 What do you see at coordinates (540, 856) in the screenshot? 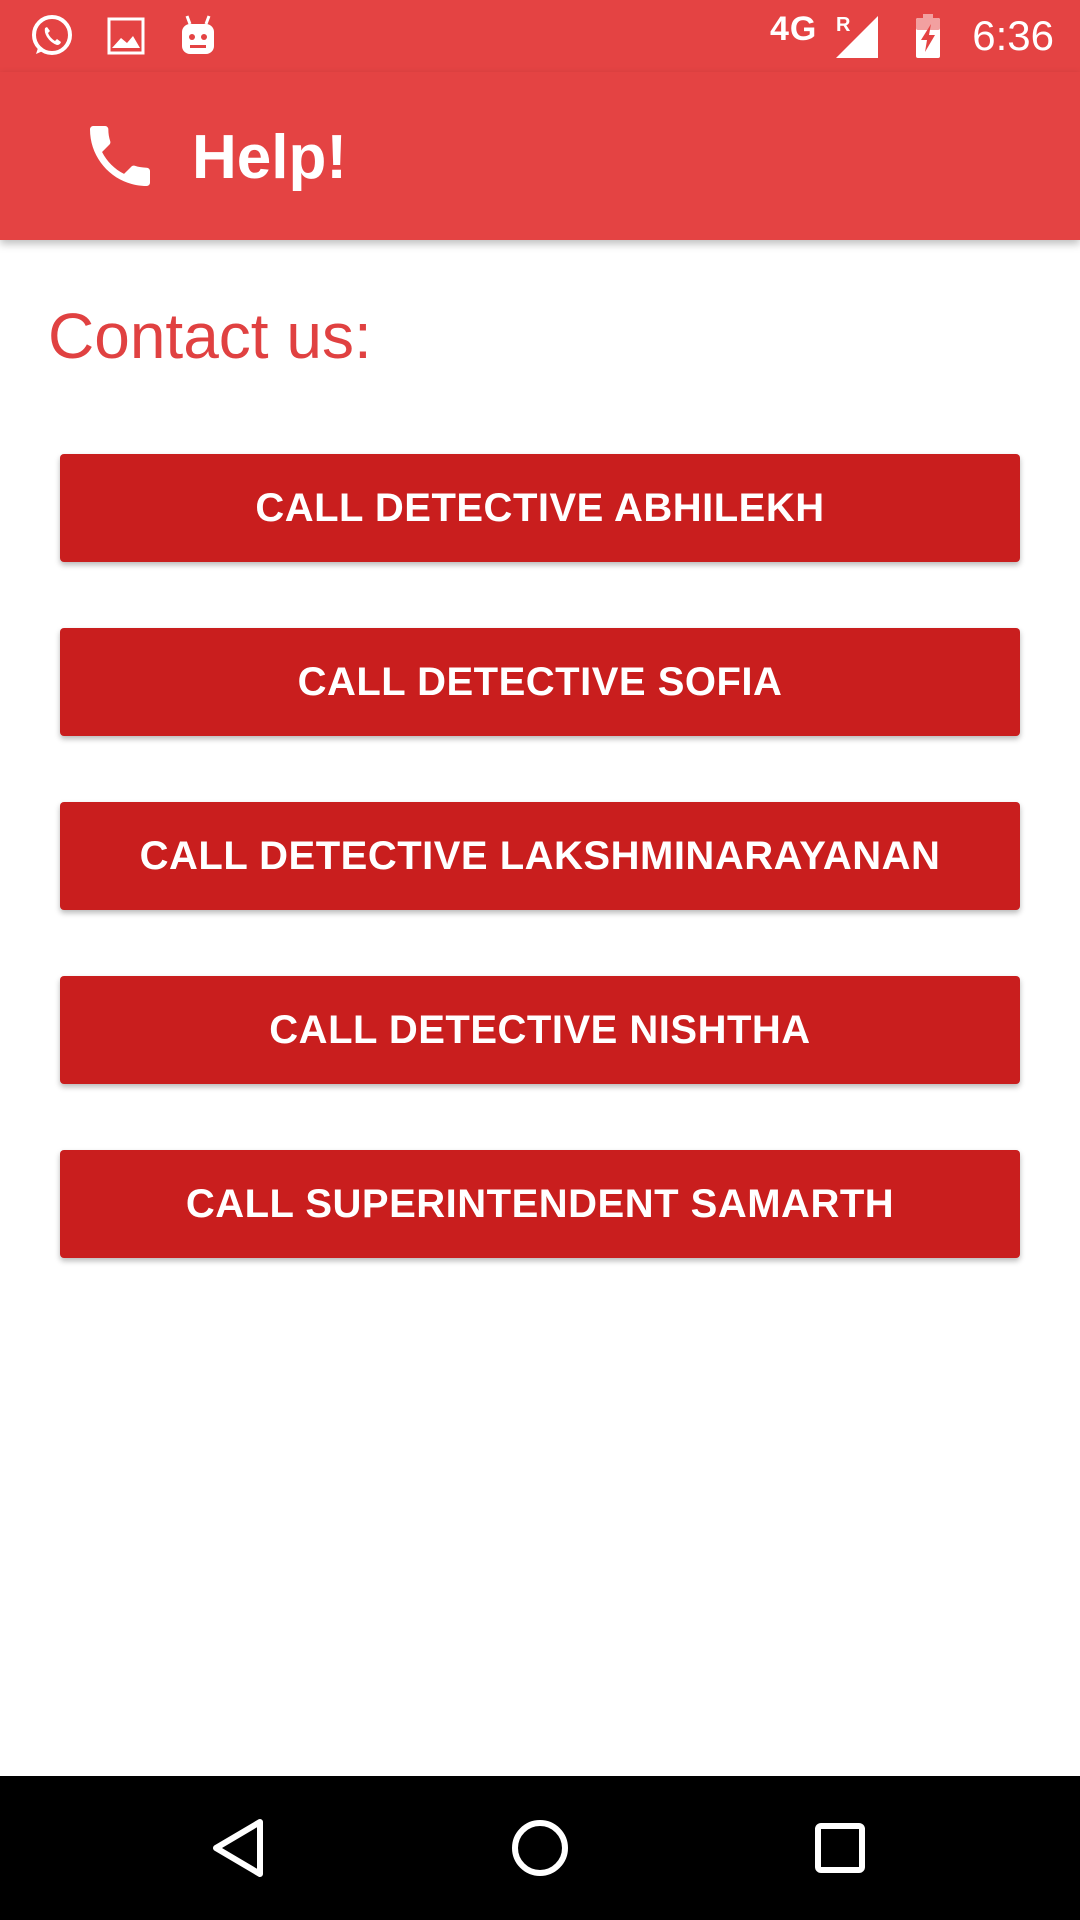
I see `call-lakshminarayanan-button: CALL DETECTIVE LAKSHMINARAYANAN` at bounding box center [540, 856].